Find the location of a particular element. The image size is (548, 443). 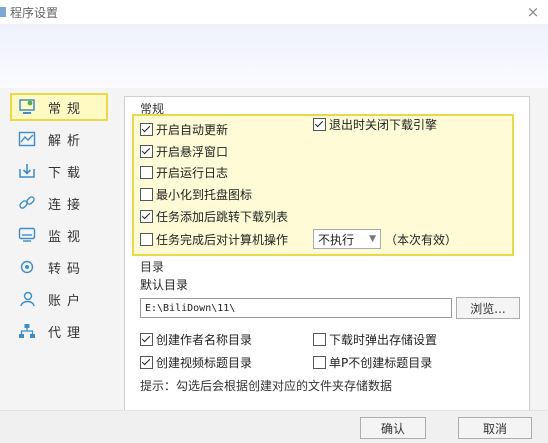

jump-list-checkbox: 任务添加后跳转下载列表 is located at coordinates (214, 216).